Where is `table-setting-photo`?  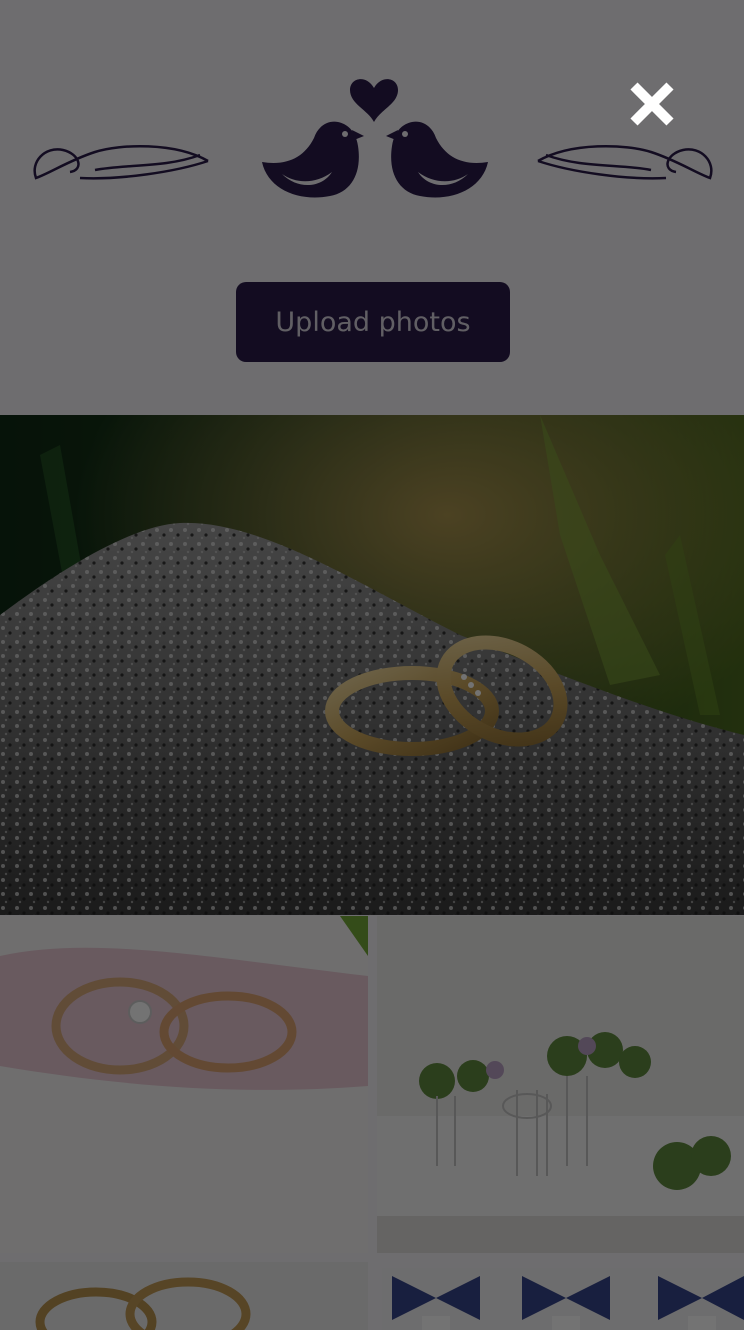
table-setting-photo is located at coordinates (560, 1084).